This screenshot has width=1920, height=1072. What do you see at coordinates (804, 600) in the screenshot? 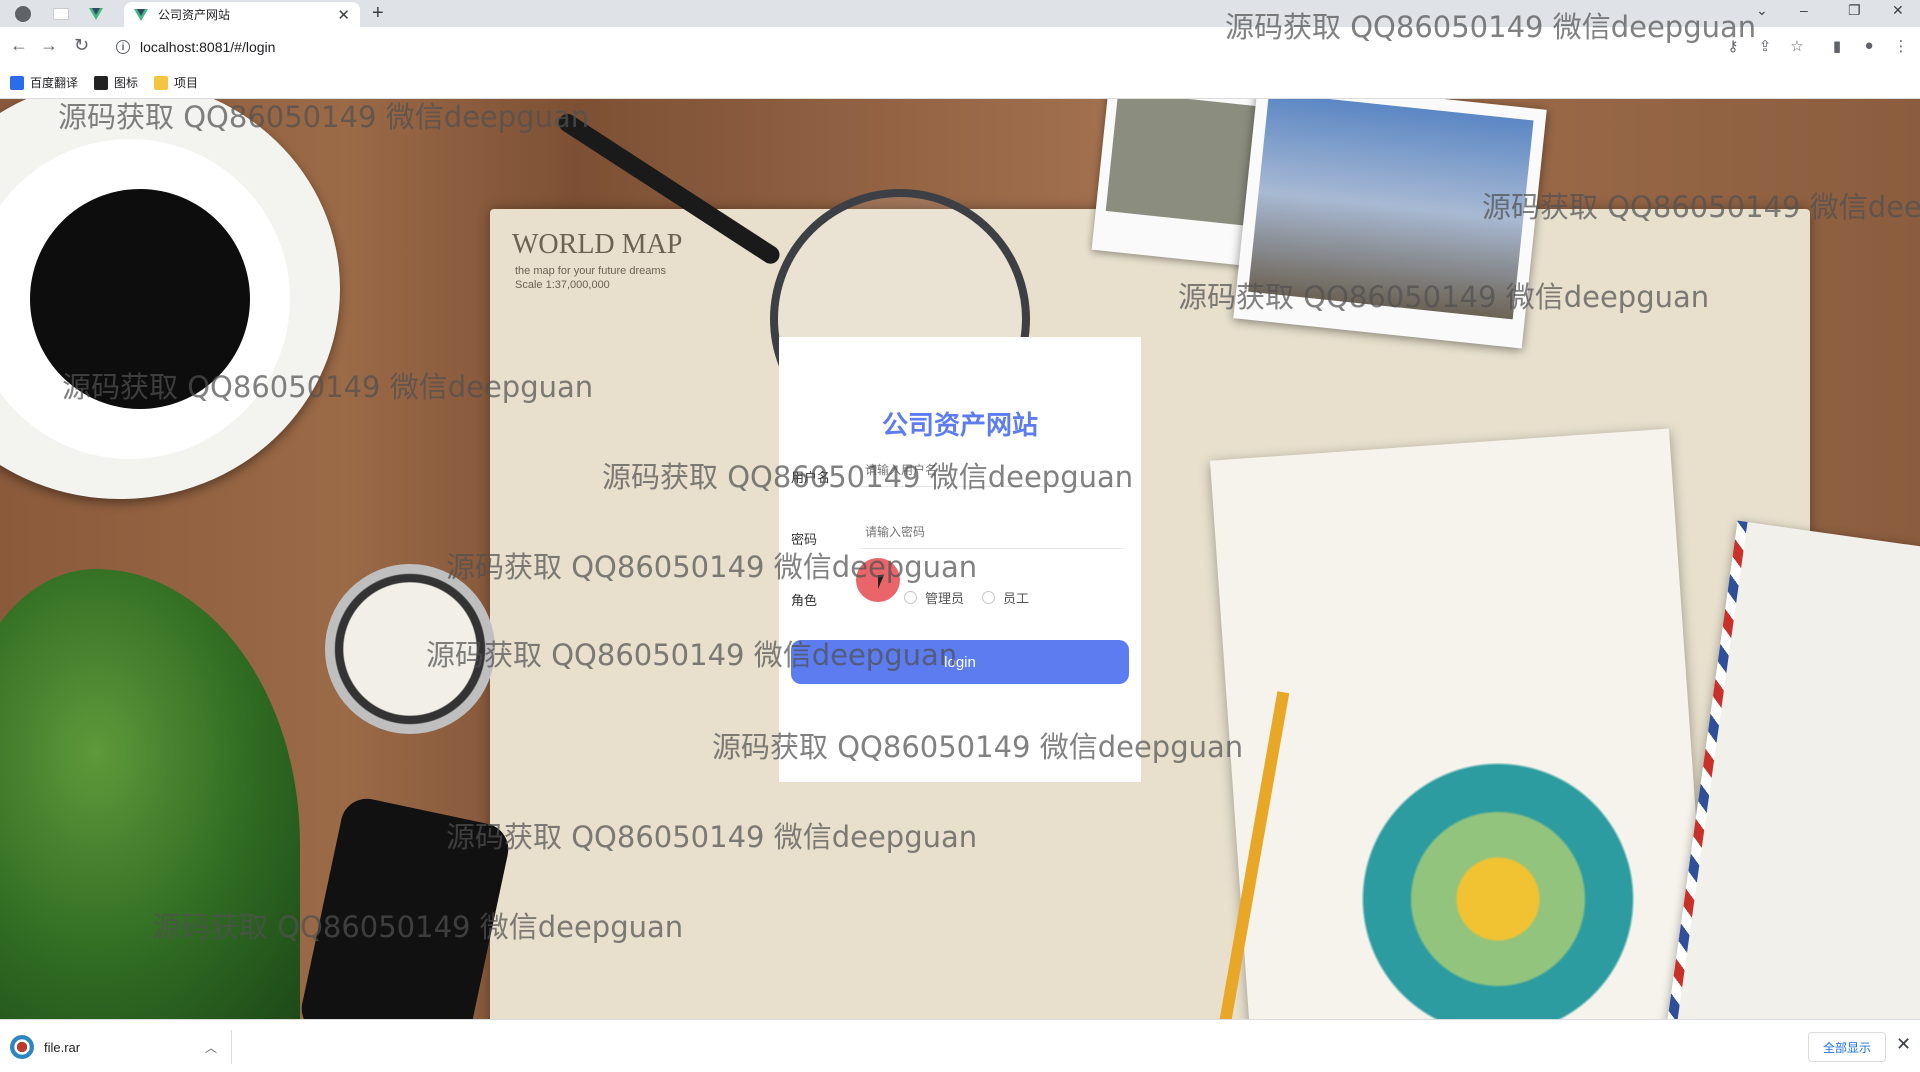
I see `role-label: 角色` at bounding box center [804, 600].